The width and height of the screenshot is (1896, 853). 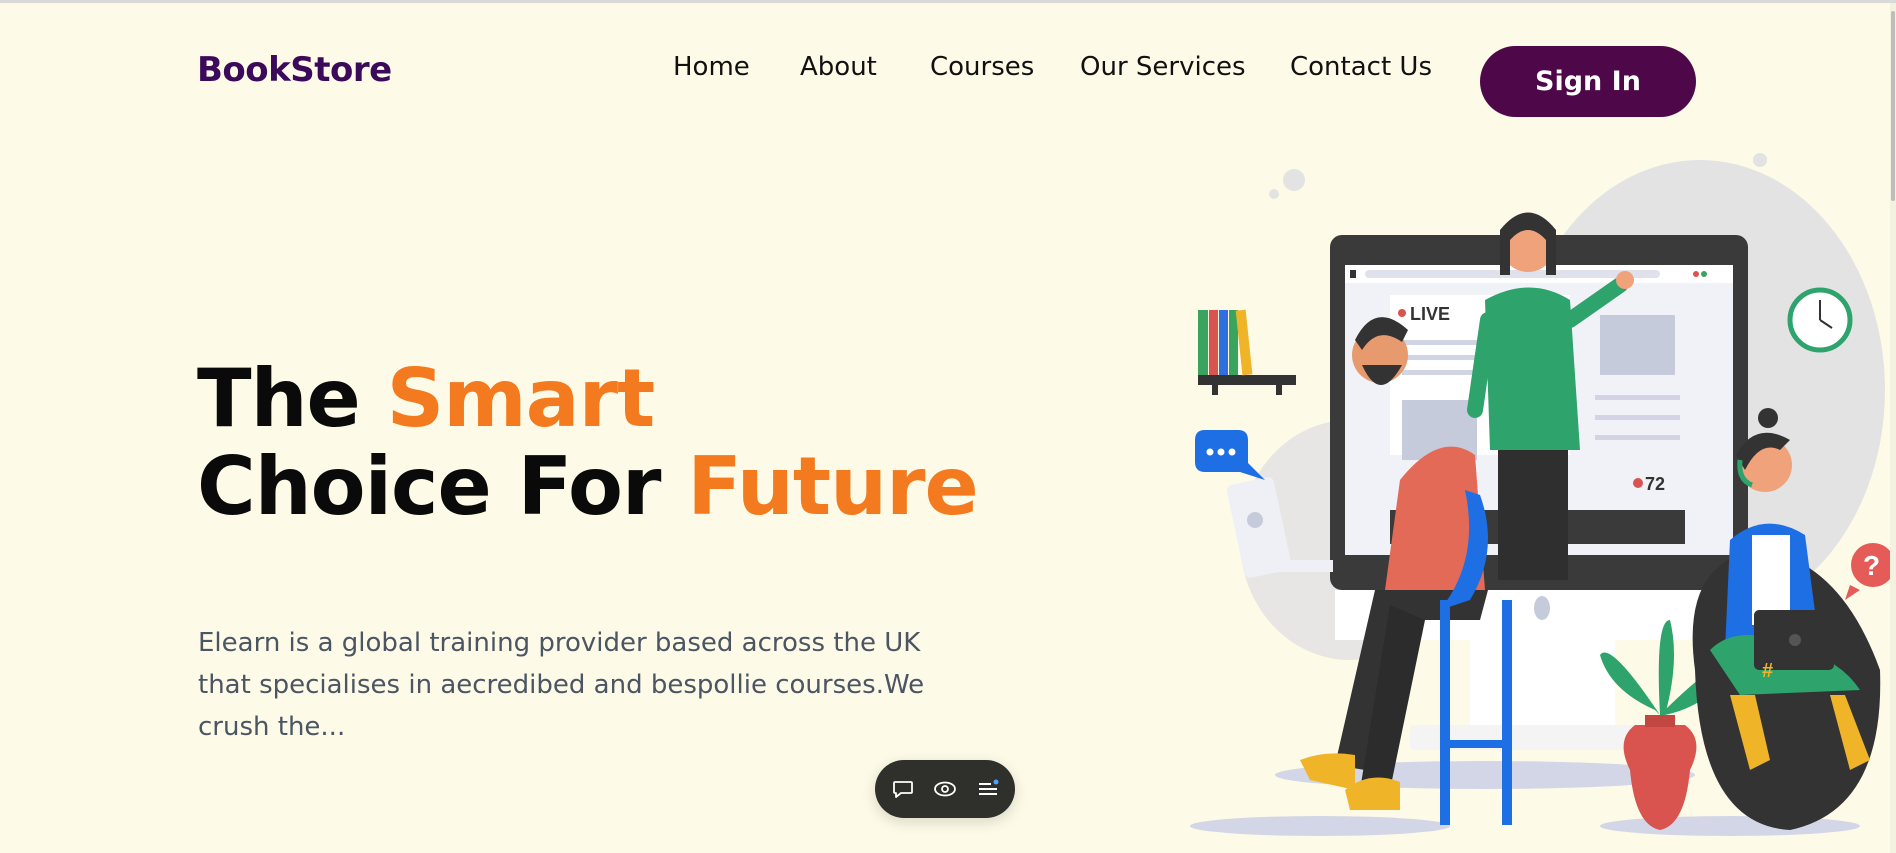 What do you see at coordinates (1820, 320) in the screenshot?
I see `clock-icon` at bounding box center [1820, 320].